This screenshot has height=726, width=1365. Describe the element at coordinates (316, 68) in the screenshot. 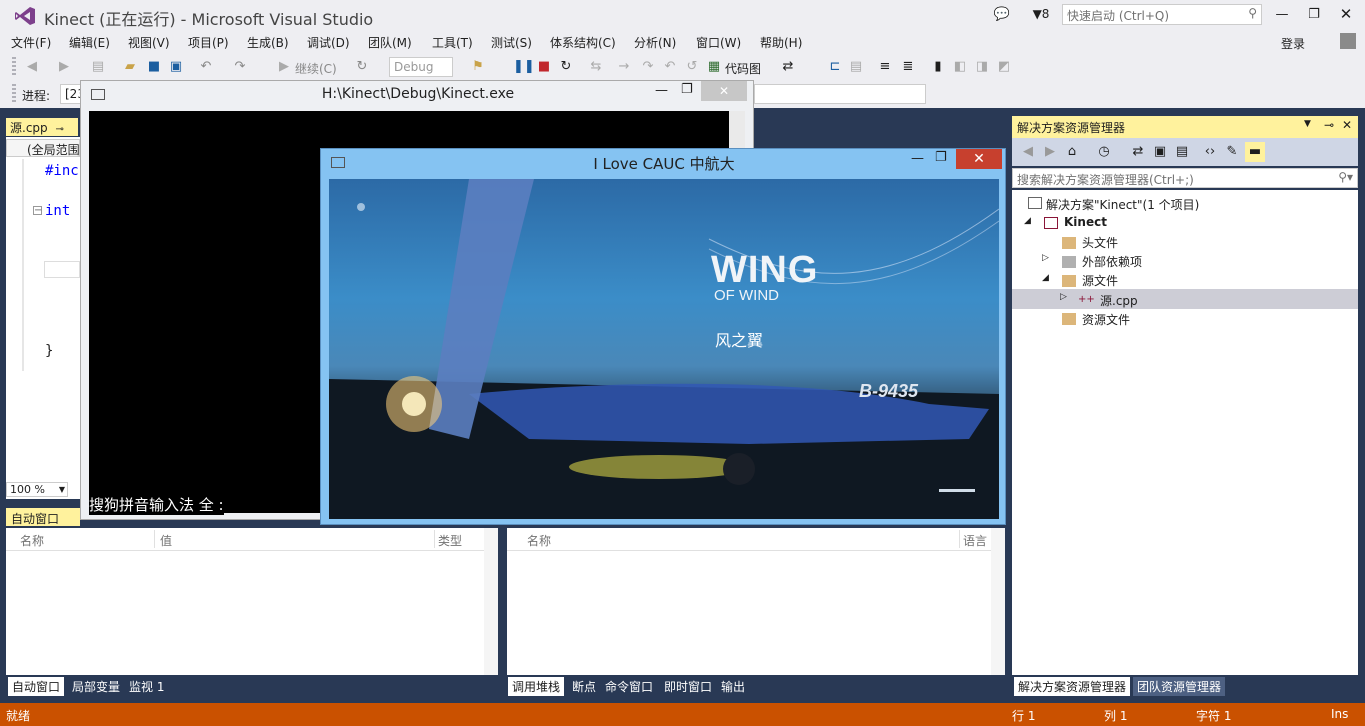

I see `continue-button: 继续(C)` at that location.